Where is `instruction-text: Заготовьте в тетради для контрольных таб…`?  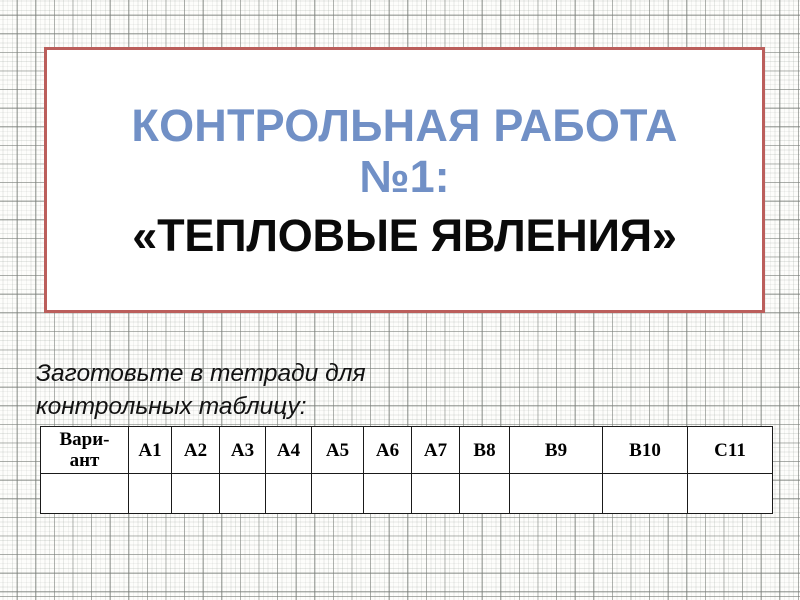
instruction-text: Заготовьте в тетради для контрольных таб… is located at coordinates (201, 390).